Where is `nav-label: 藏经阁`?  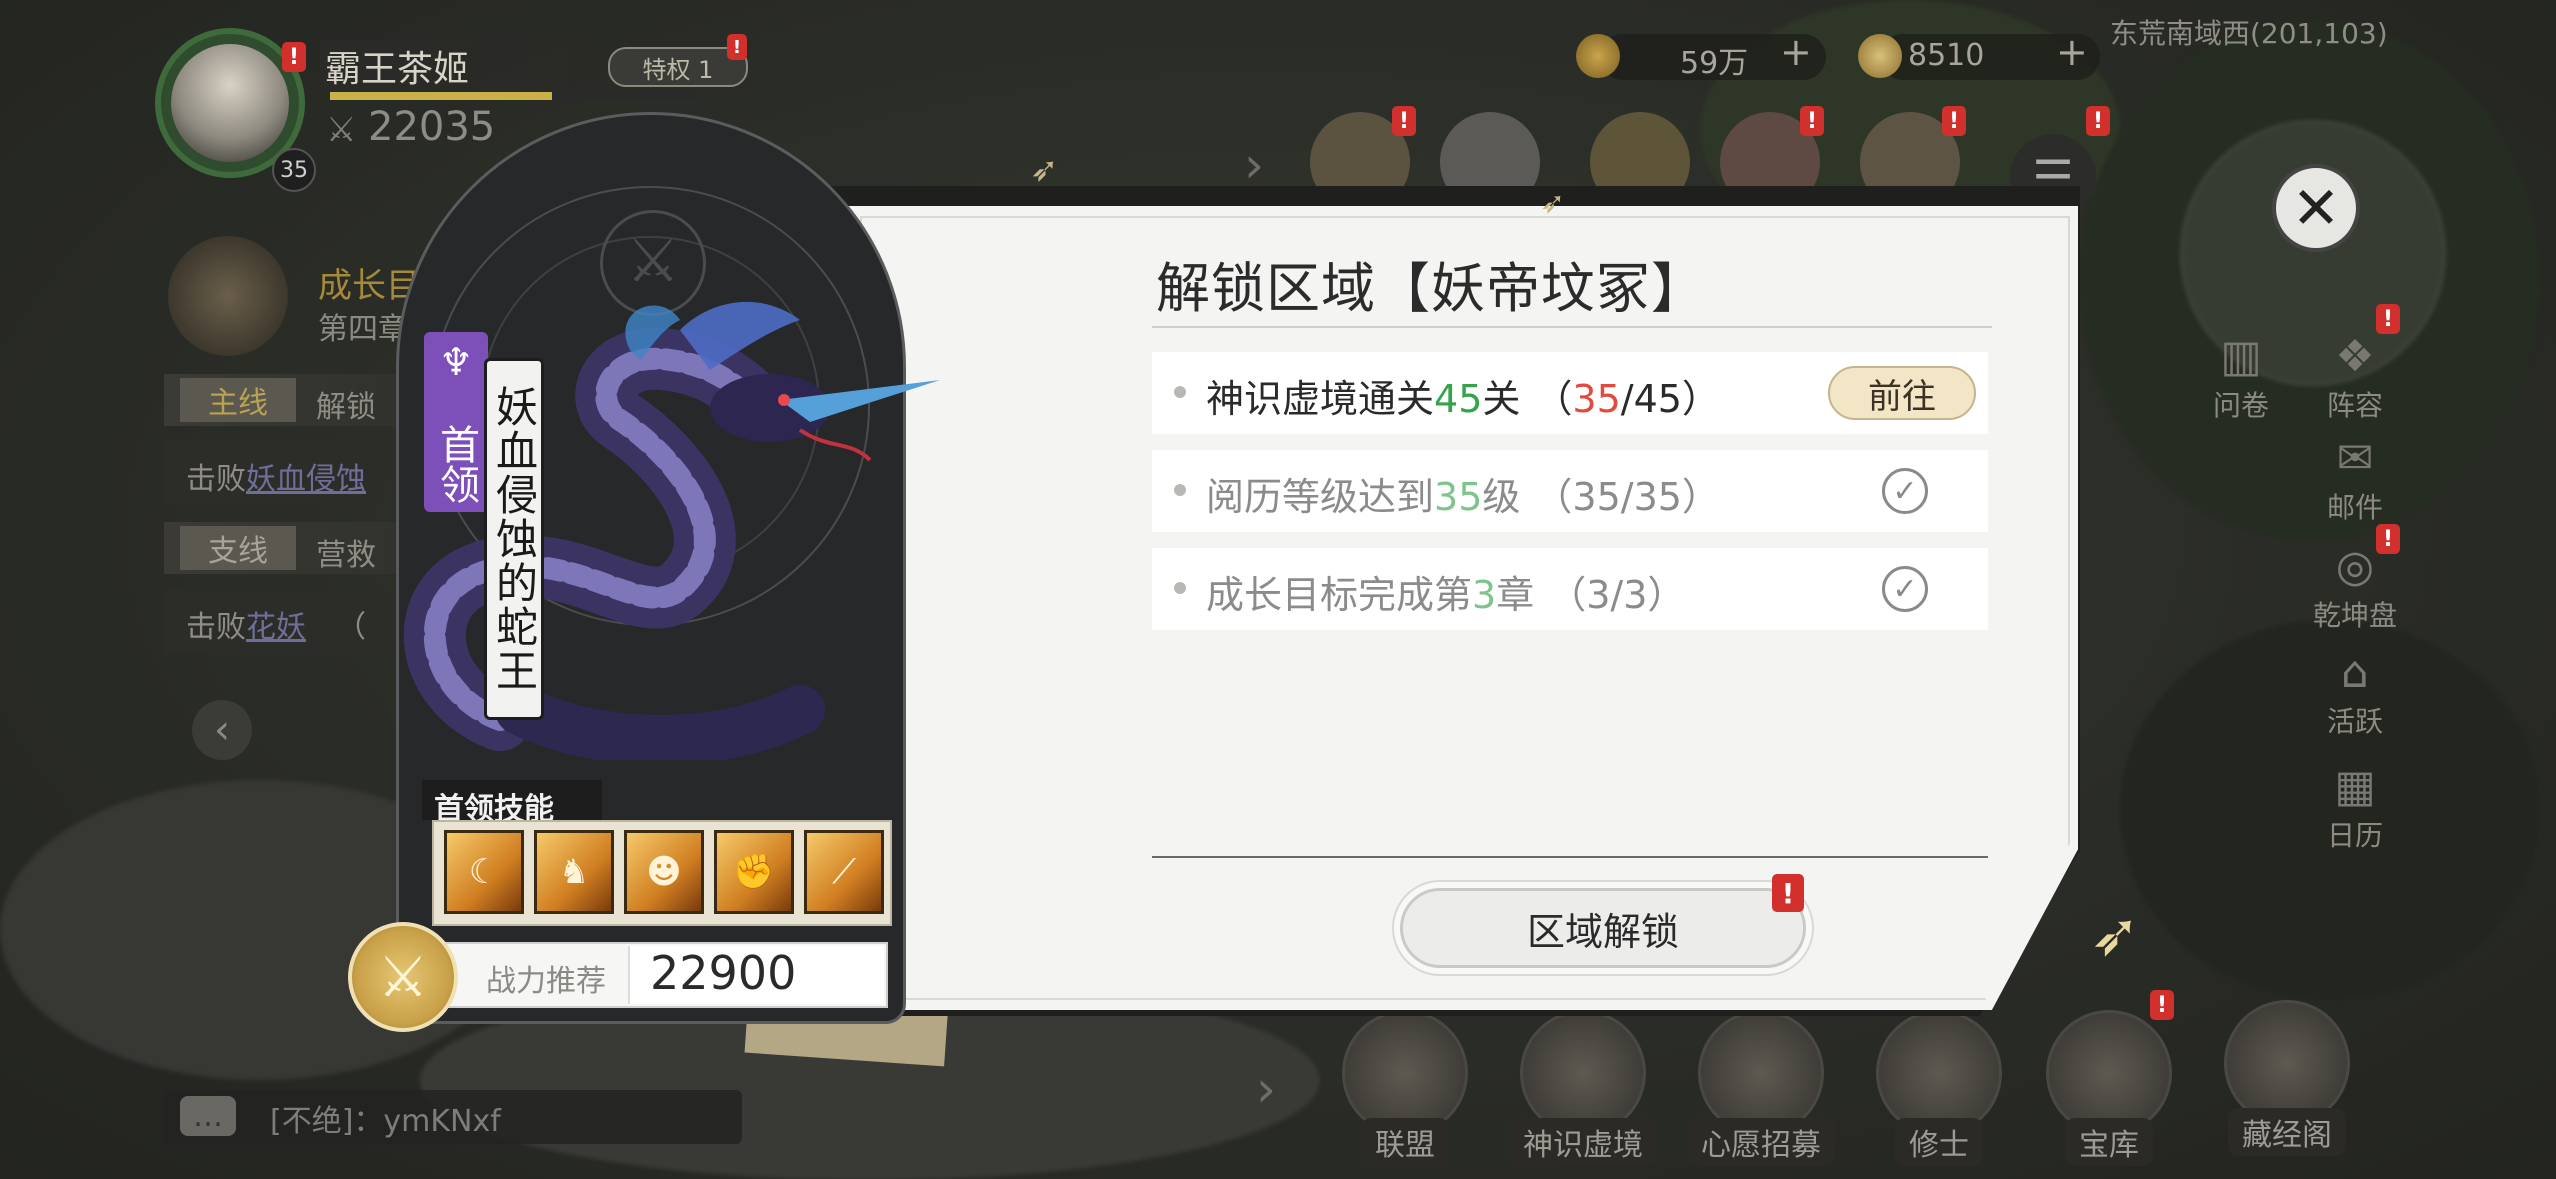 nav-label: 藏经阁 is located at coordinates (2287, 1132).